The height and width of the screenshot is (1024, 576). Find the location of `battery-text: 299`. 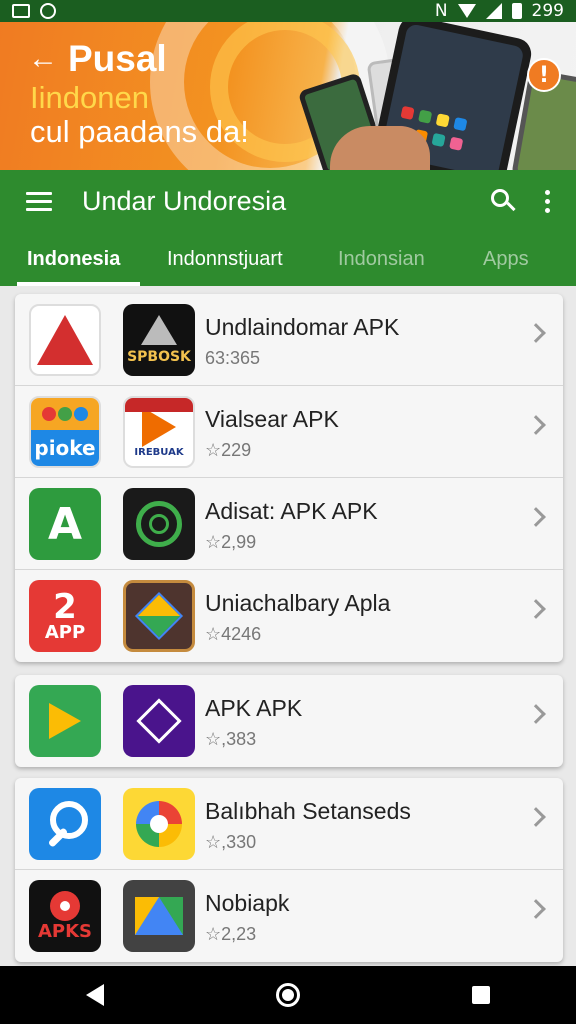

battery-text: 299 is located at coordinates (547, 11).